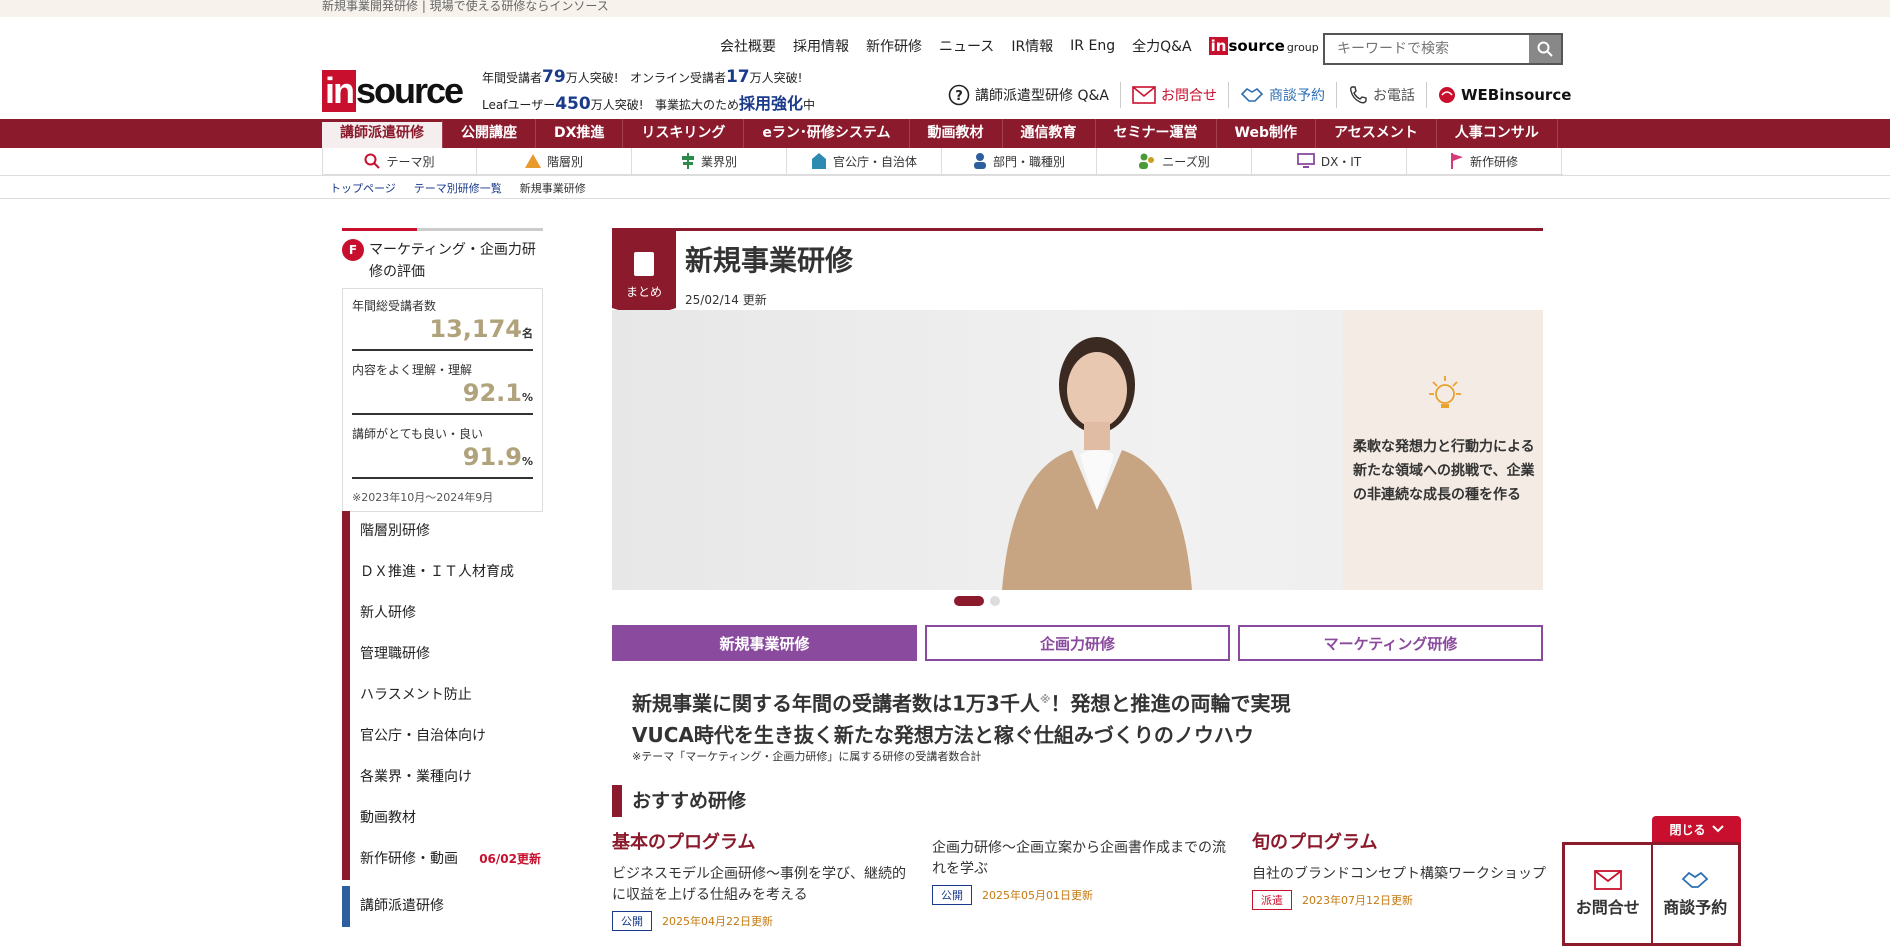  What do you see at coordinates (1402, 874) in the screenshot?
I see `program-link: 自社のブランドコンセプト構築ワークショップ` at bounding box center [1402, 874].